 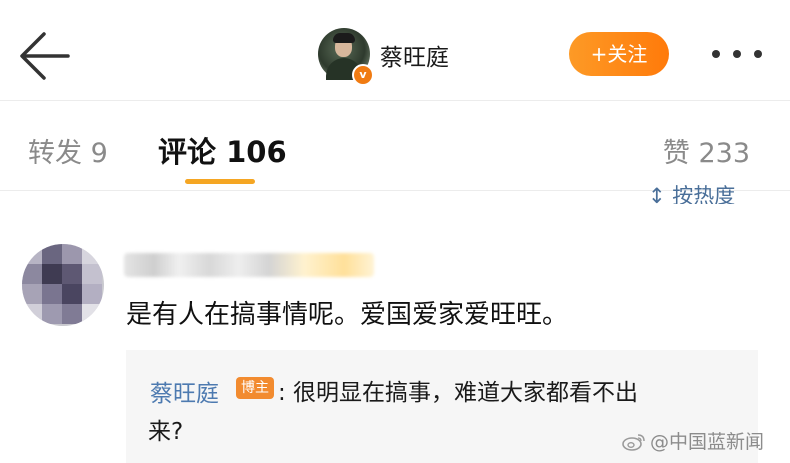 I want to click on author-name: 蔡旺庭, so click(x=414, y=55).